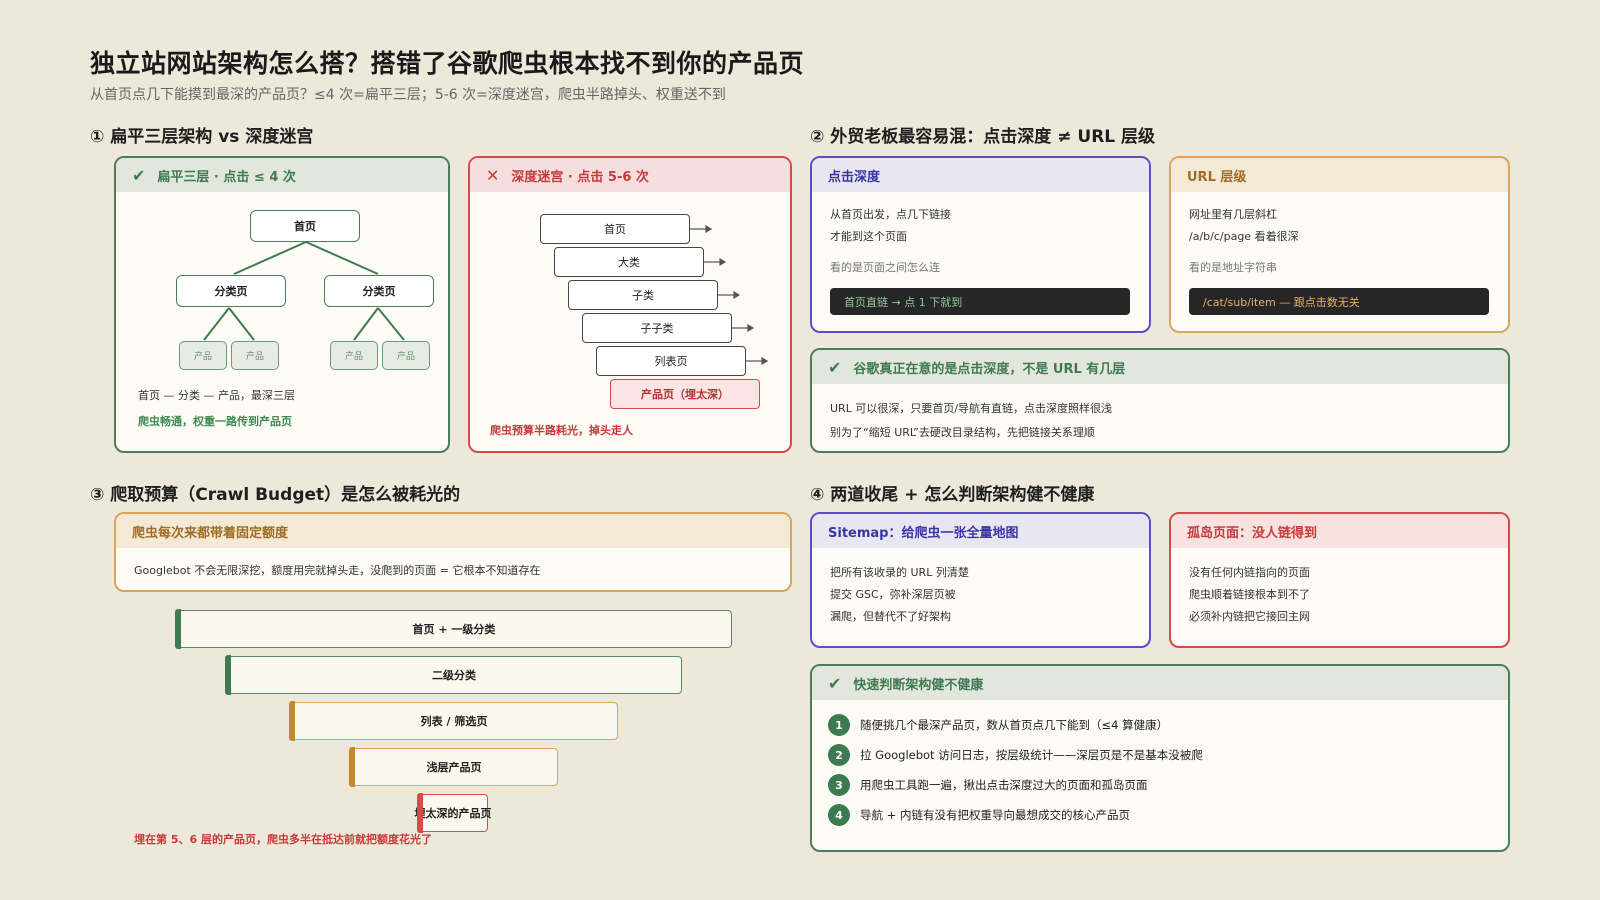 Image resolution: width=1600 pixels, height=900 pixels. What do you see at coordinates (685, 394) in the screenshot?
I see `deep-product-page: 产品页（埋太深）` at bounding box center [685, 394].